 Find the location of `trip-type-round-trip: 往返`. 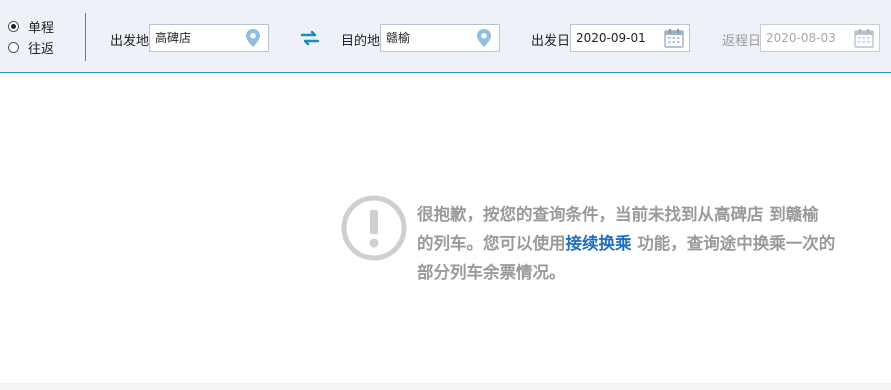

trip-type-round-trip: 往返 is located at coordinates (31, 47).